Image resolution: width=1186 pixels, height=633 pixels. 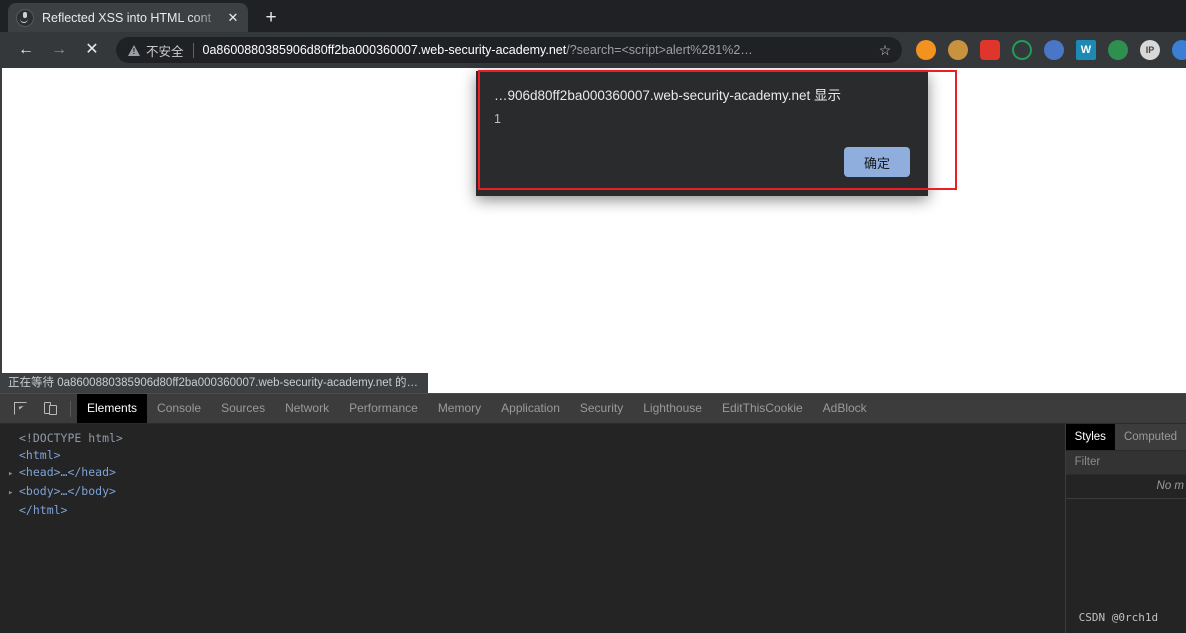 I want to click on close-tab-icon: ✕, so click(x=233, y=18).